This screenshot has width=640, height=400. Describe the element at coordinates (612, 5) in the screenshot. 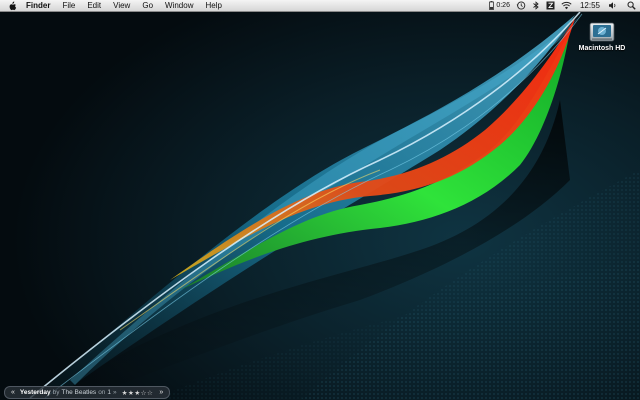

I see `volume-icon` at that location.